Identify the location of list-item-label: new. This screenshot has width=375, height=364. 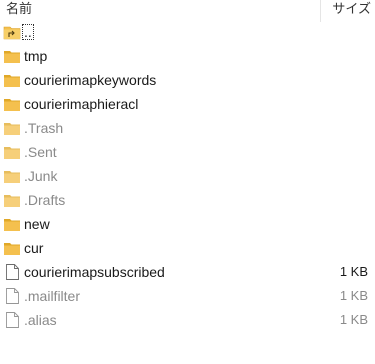
(37, 224).